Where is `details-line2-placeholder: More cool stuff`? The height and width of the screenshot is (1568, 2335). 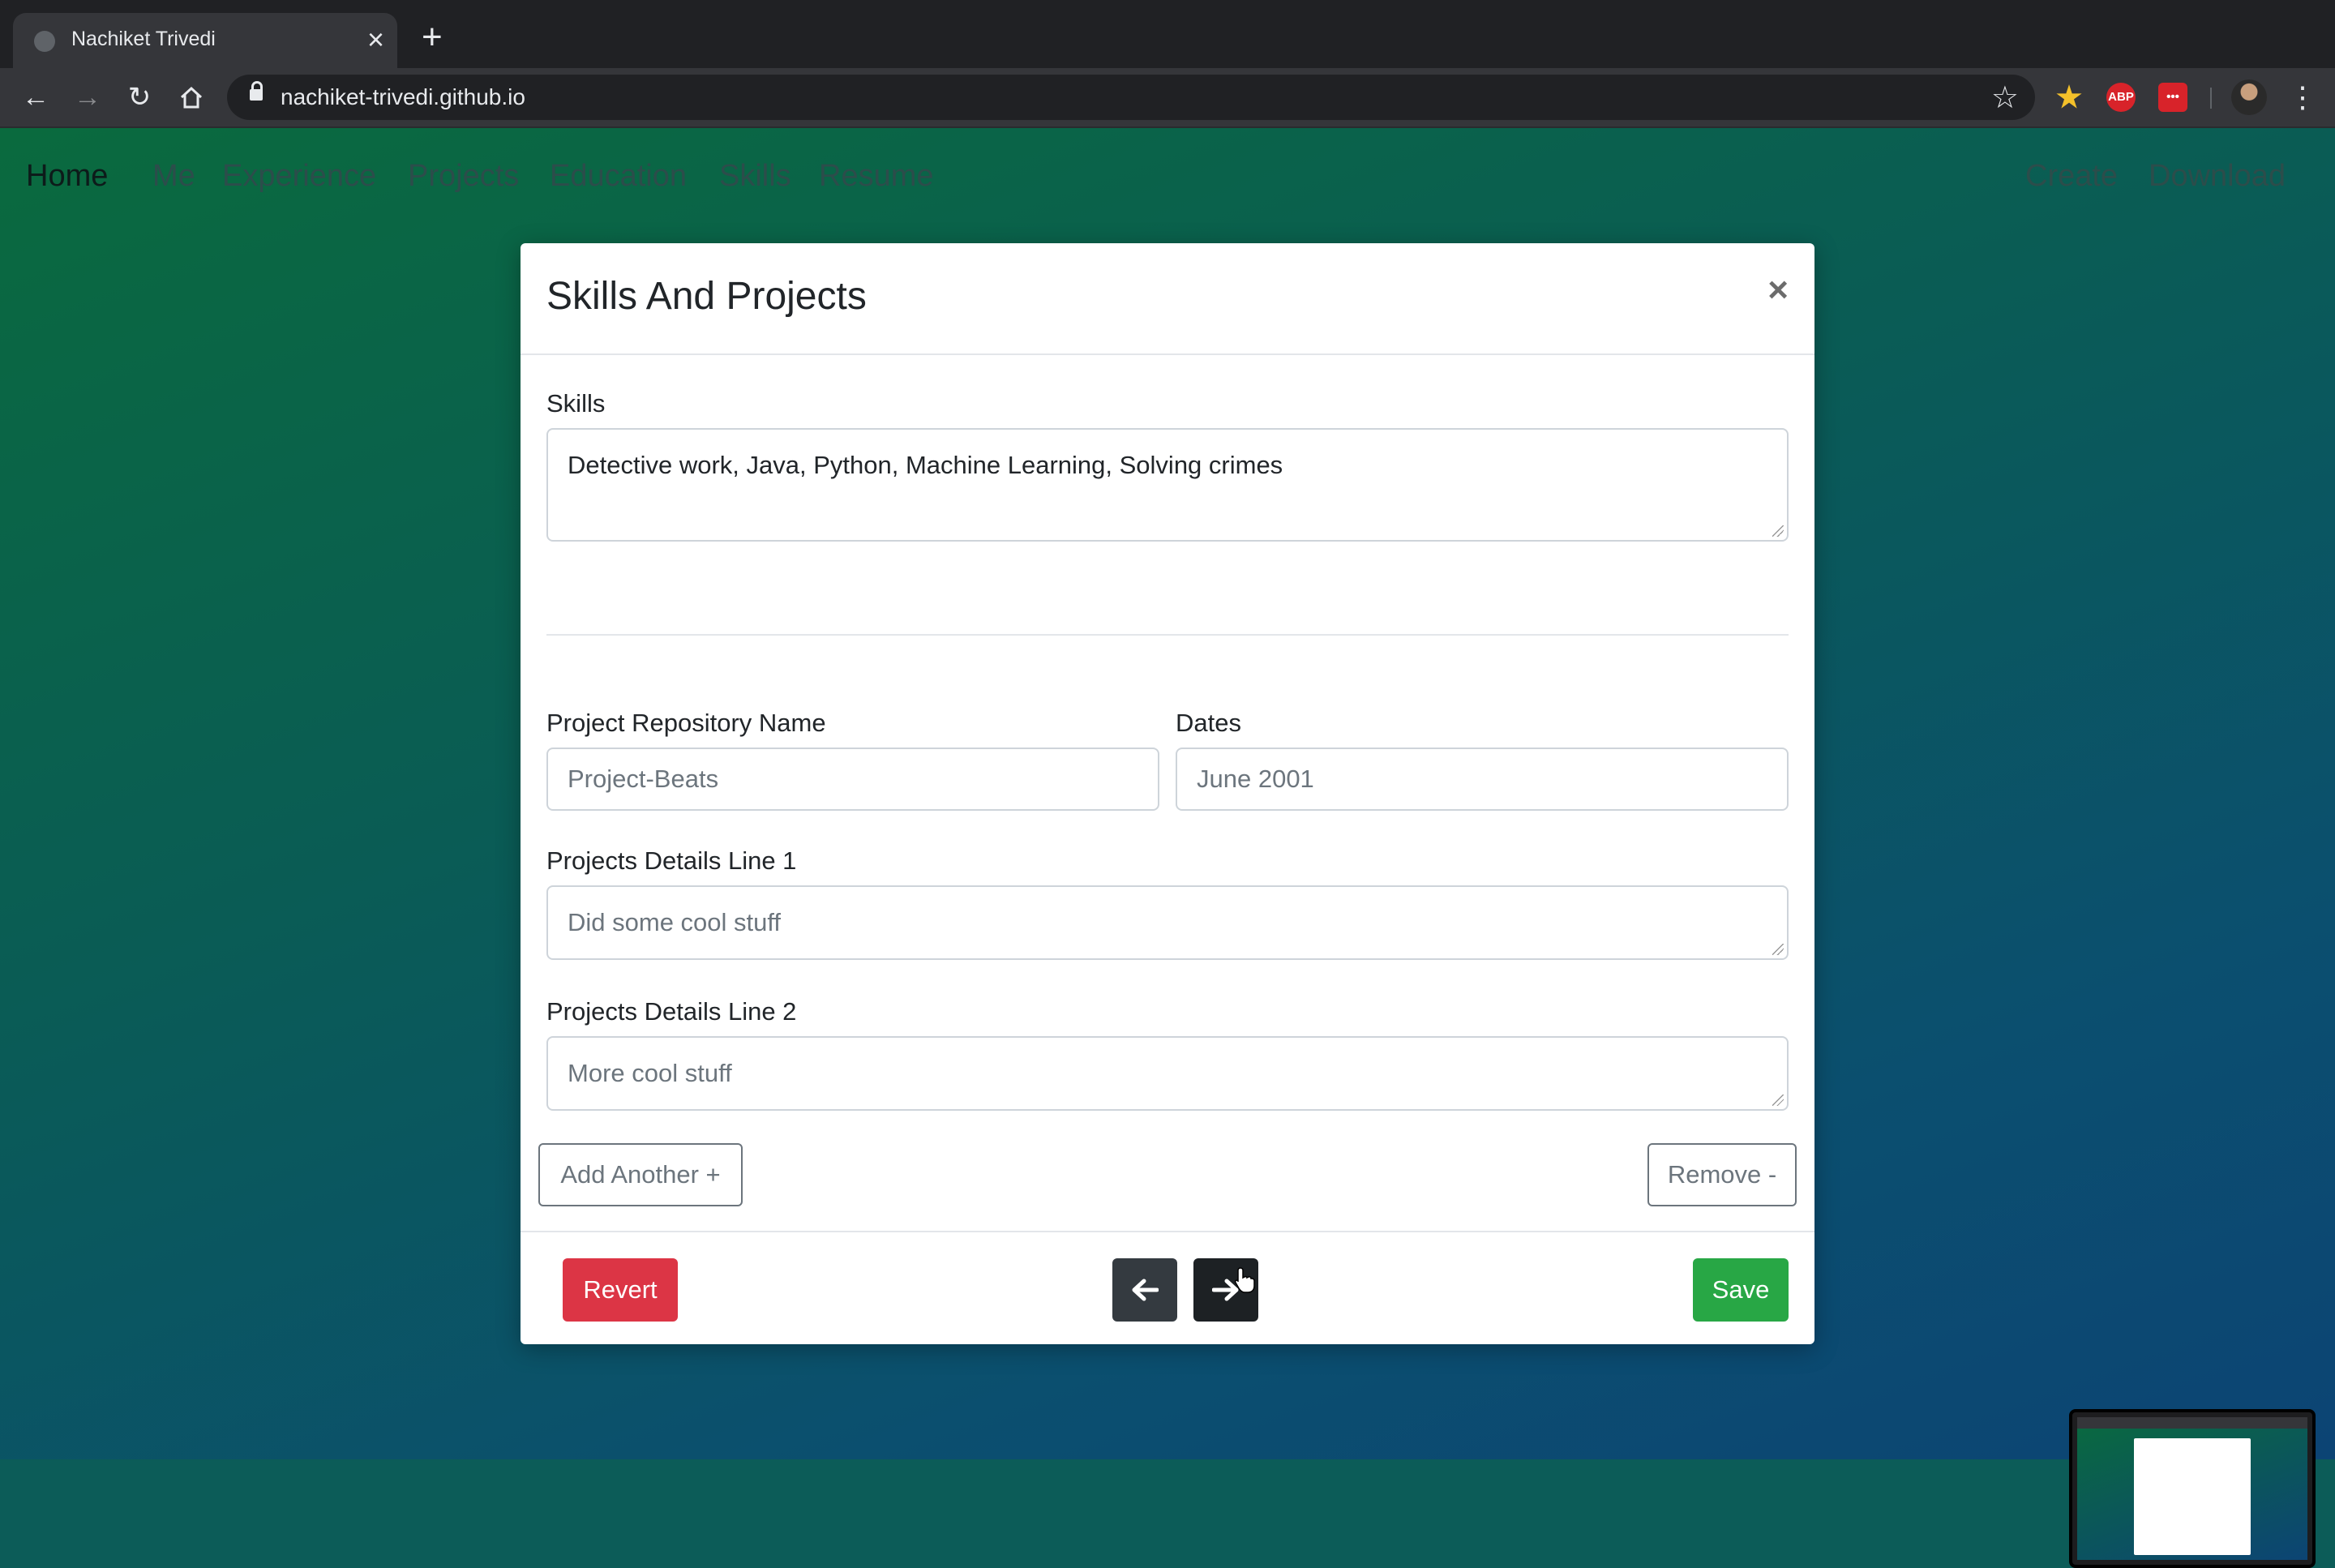
details-line2-placeholder: More cool stuff is located at coordinates (650, 1073).